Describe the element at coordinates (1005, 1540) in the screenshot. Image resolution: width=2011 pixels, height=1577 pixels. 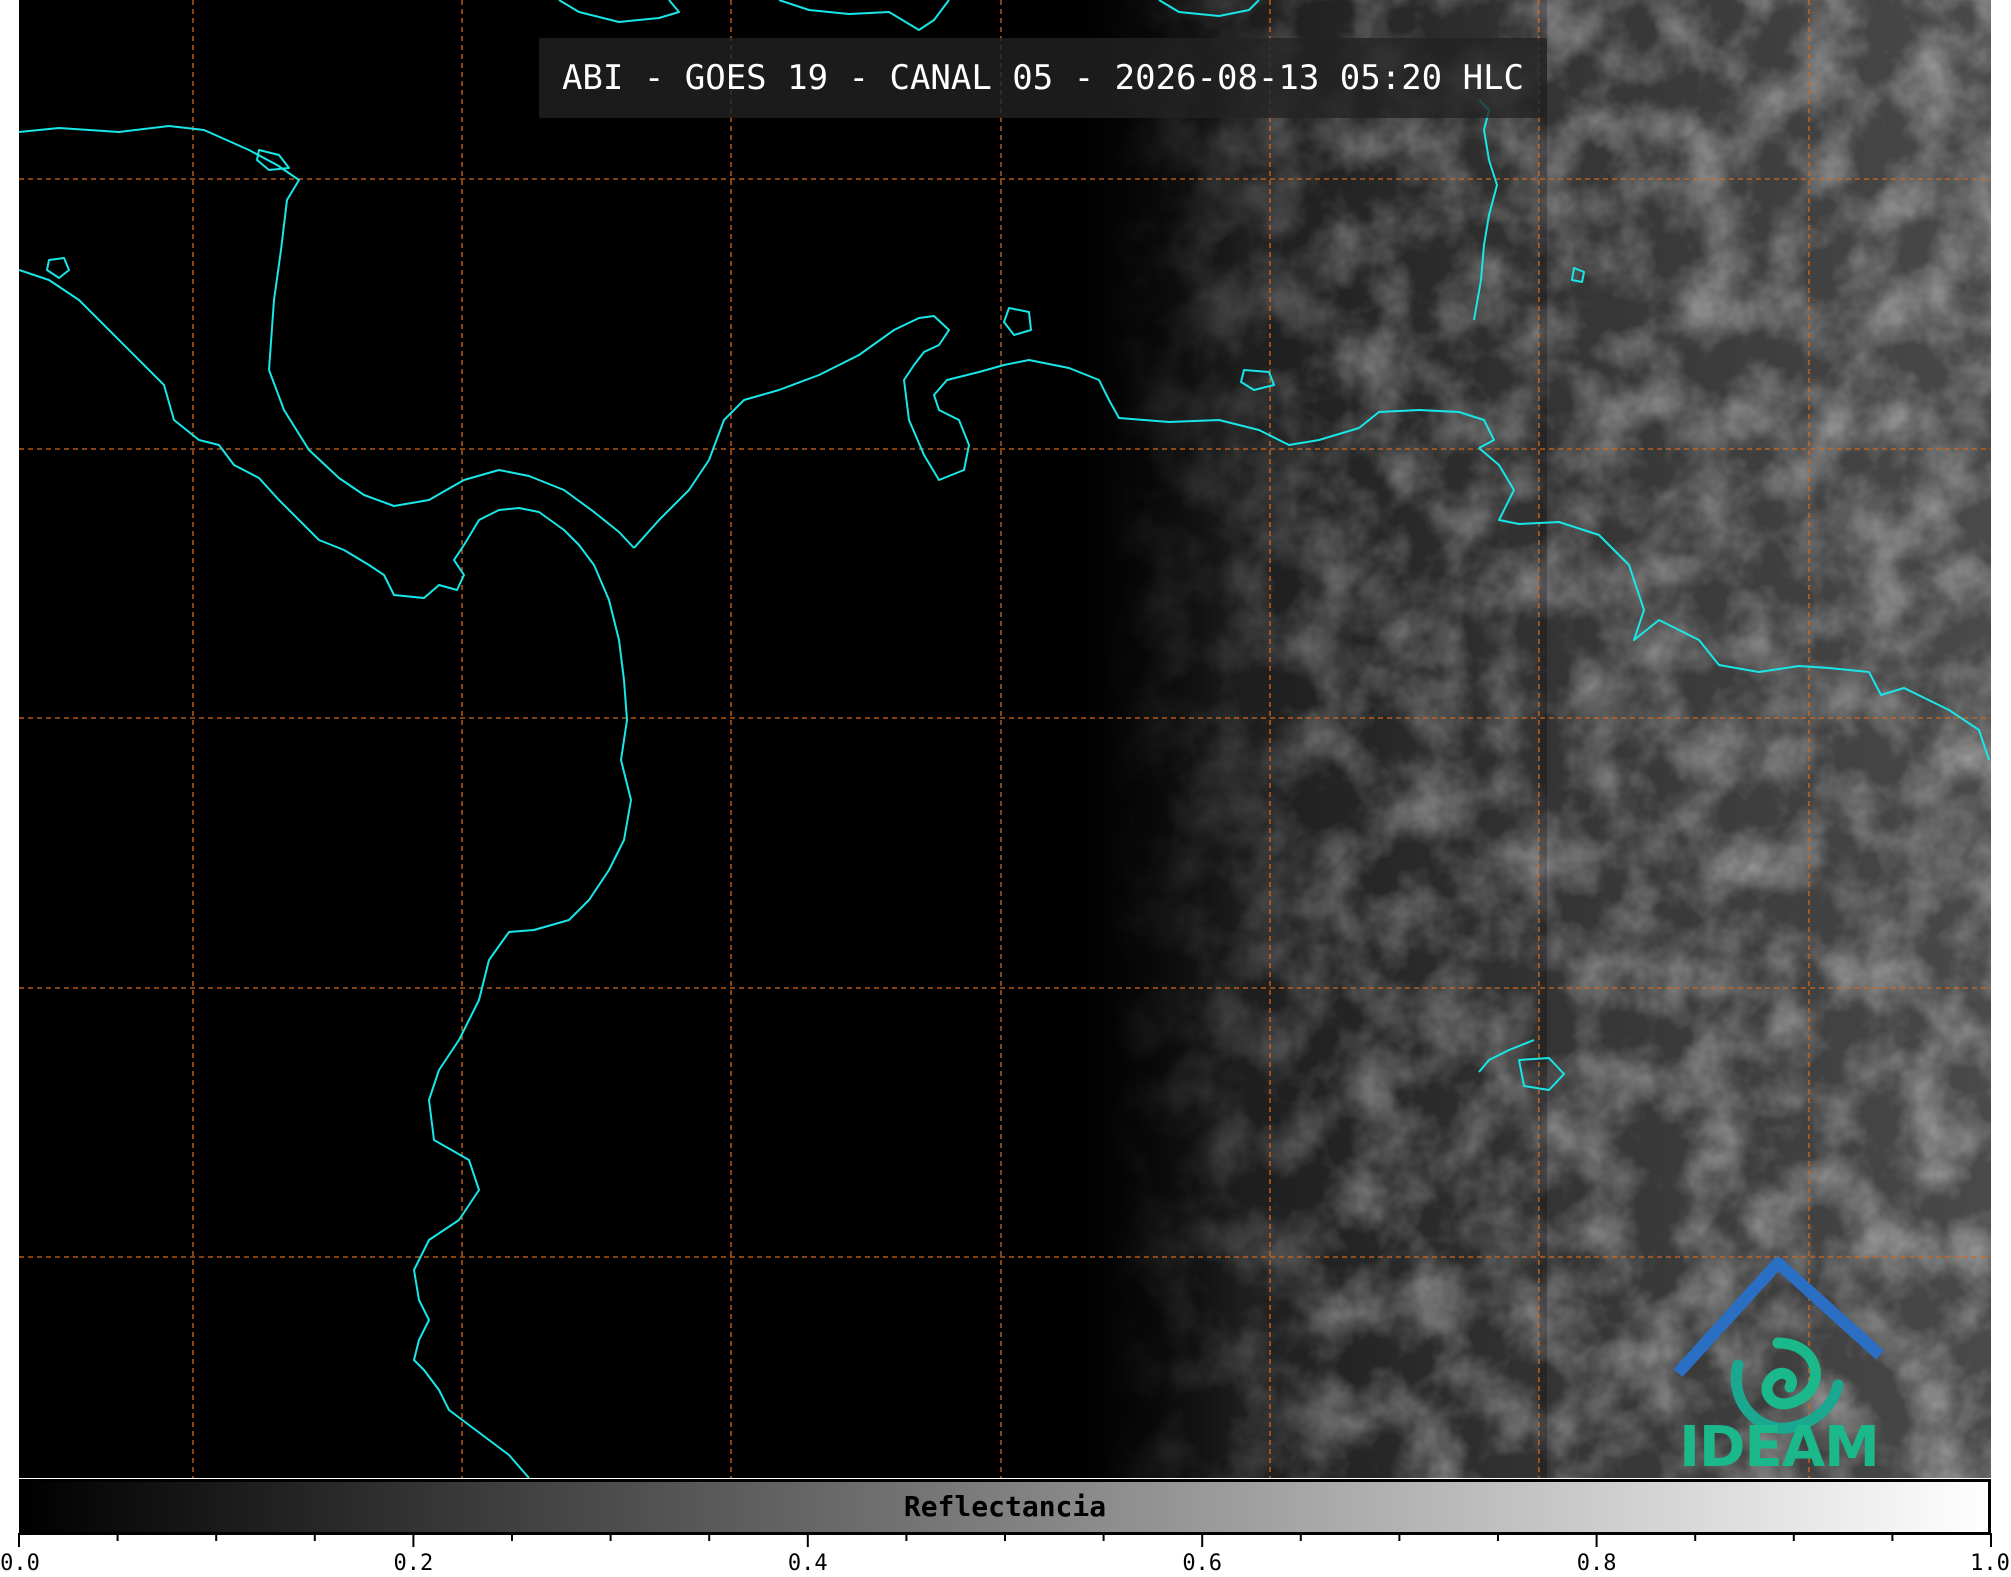
I see `colorbar-ticks` at that location.